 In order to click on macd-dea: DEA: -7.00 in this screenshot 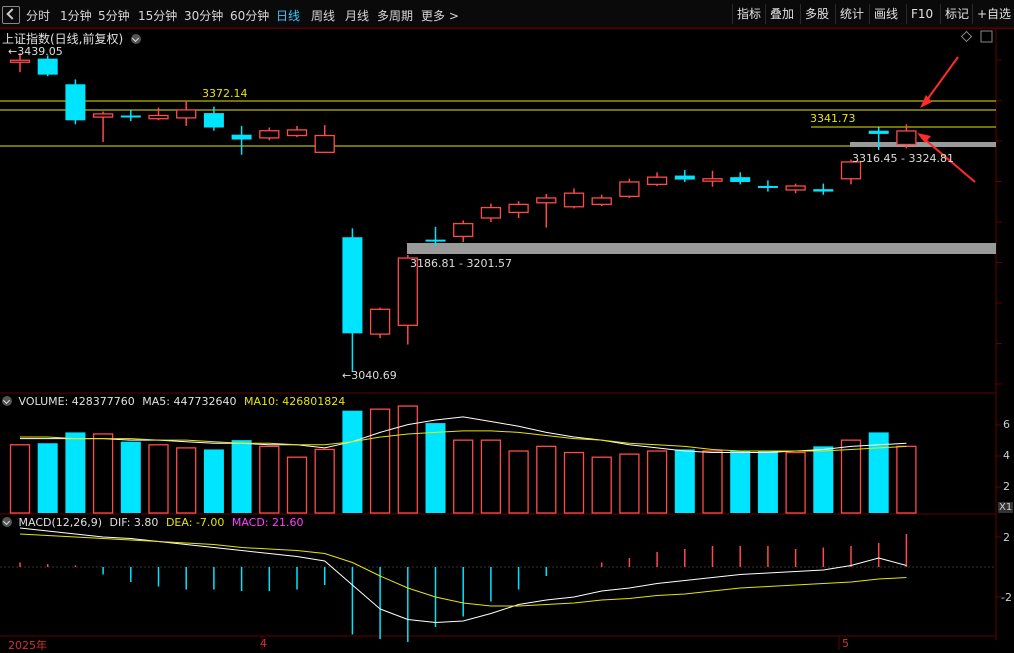, I will do `click(195, 522)`.